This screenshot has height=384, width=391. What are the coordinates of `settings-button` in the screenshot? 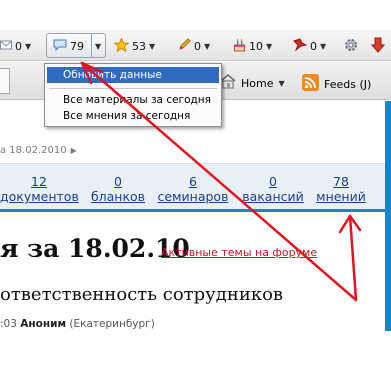 It's located at (351, 46).